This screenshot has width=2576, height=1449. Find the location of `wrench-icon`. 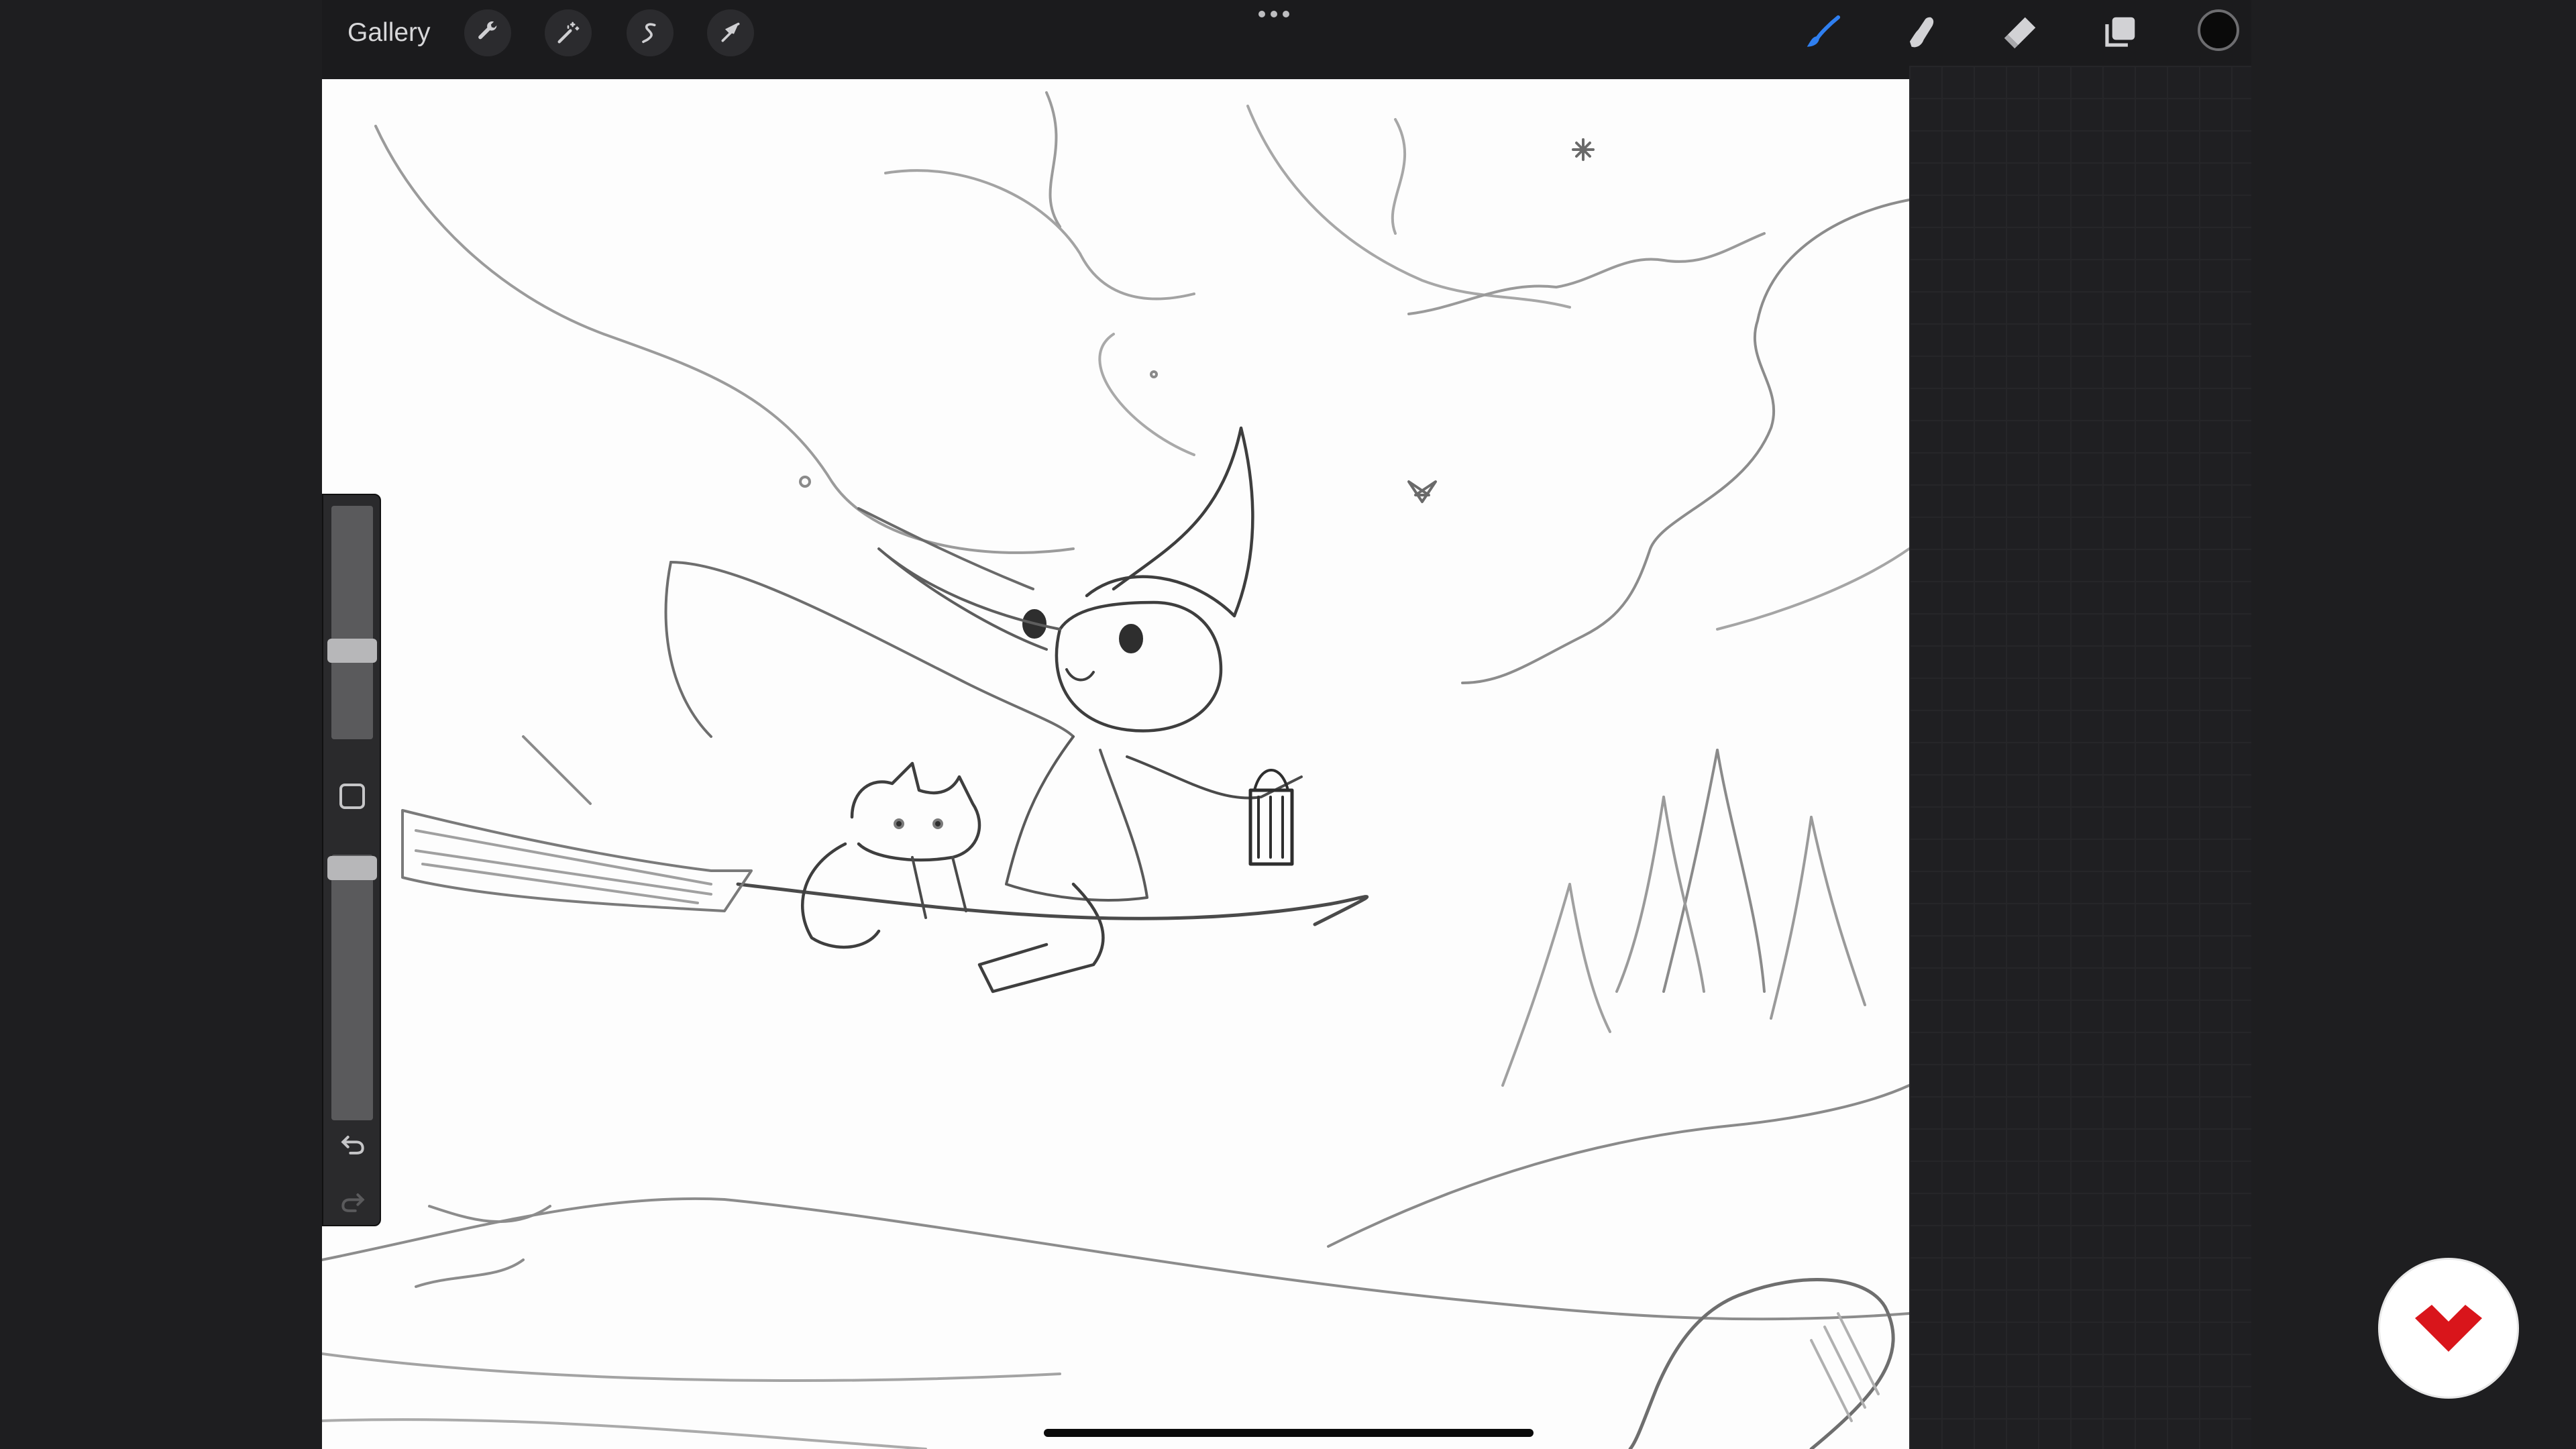

wrench-icon is located at coordinates (487, 30).